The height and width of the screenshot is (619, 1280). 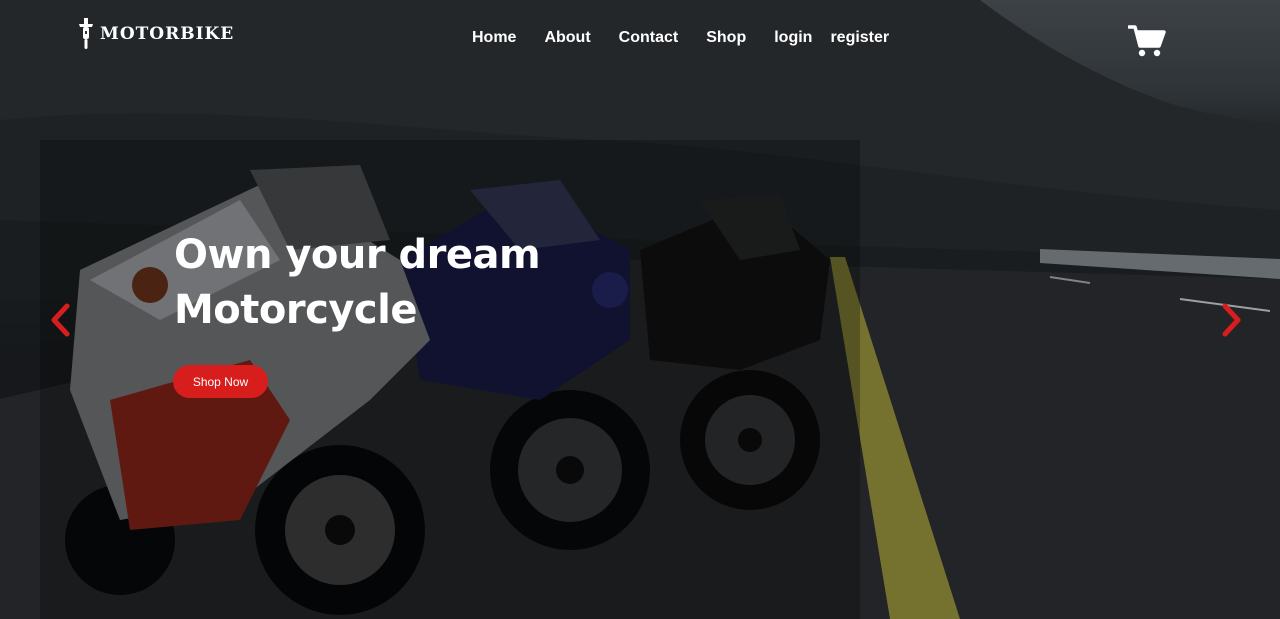 I want to click on shopping-cart-icon, so click(x=1147, y=41).